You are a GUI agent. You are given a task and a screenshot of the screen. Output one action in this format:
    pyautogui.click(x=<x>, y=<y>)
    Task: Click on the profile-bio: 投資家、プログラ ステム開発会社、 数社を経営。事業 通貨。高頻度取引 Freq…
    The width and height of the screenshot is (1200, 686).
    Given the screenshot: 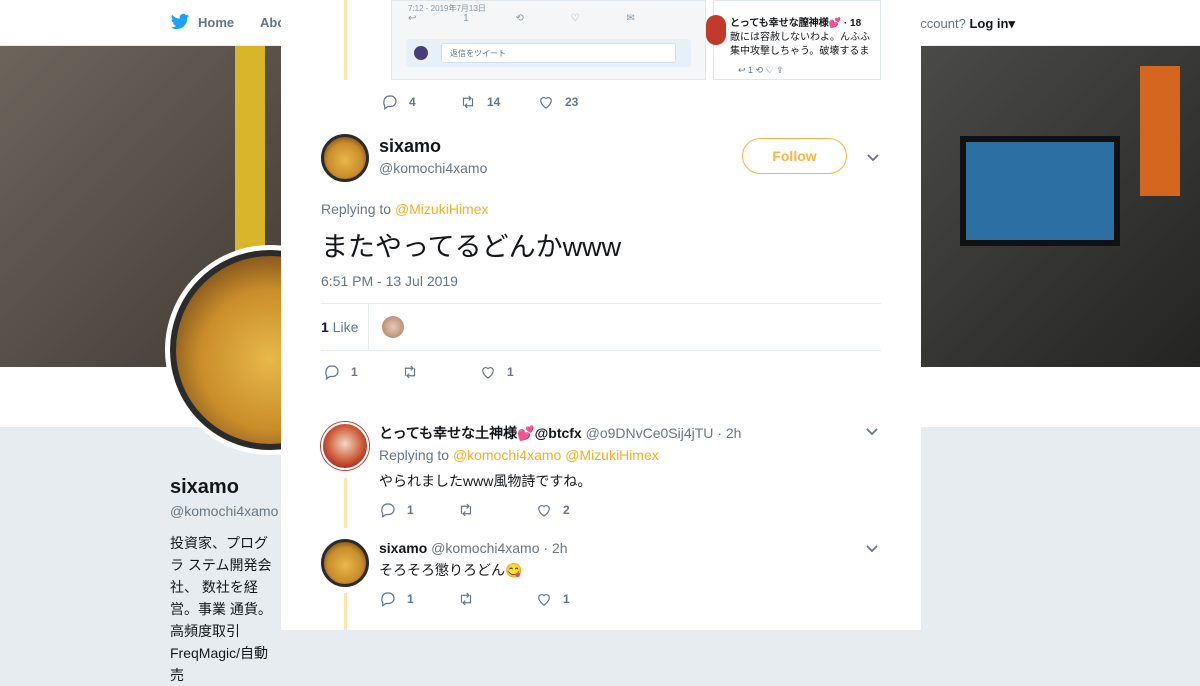 What is the action you would take?
    pyautogui.click(x=221, y=609)
    